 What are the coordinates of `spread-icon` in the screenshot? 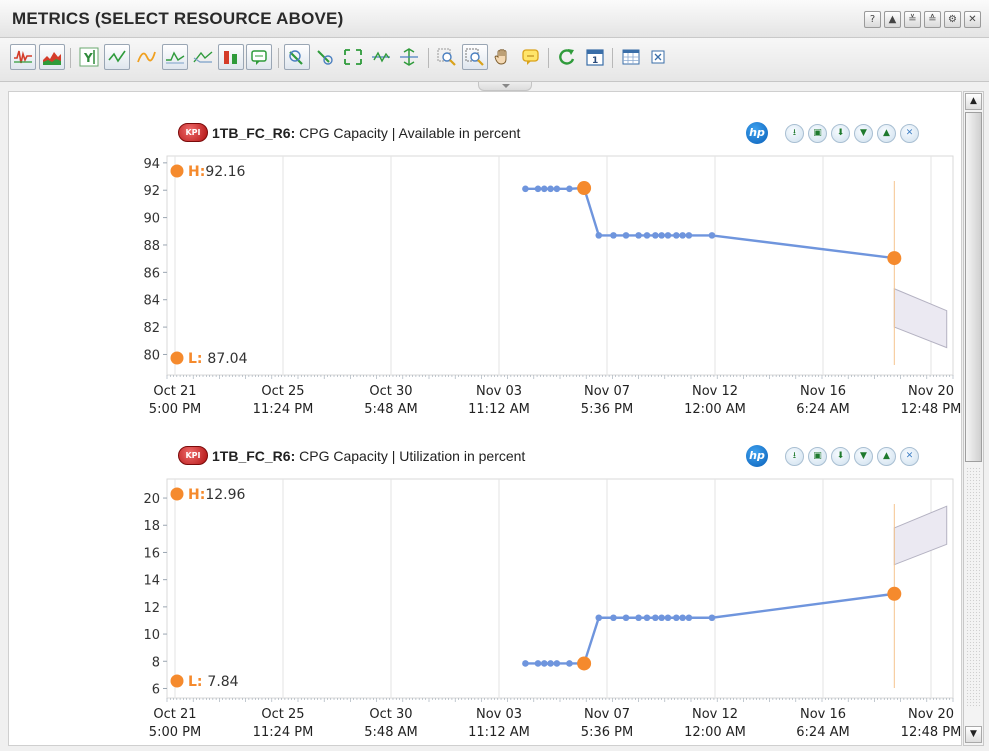 It's located at (409, 57).